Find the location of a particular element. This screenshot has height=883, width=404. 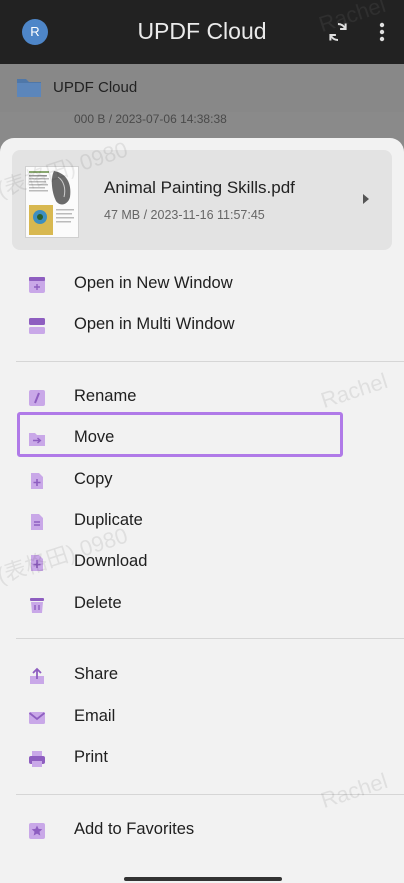

menu-label: Email is located at coordinates (95, 716).